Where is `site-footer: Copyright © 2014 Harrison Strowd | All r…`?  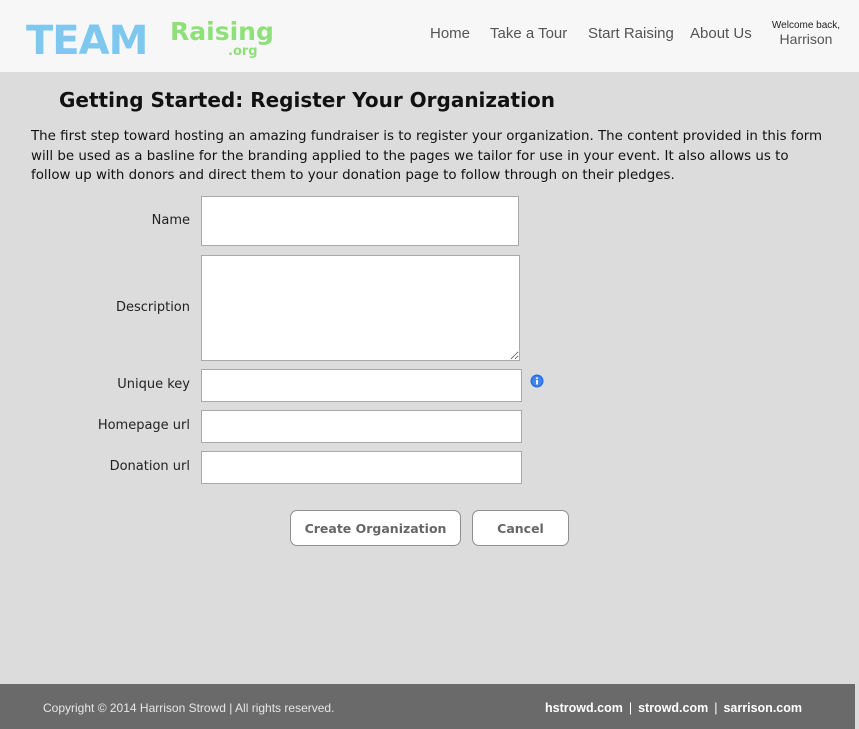 site-footer: Copyright © 2014 Harrison Strowd | All r… is located at coordinates (427, 706).